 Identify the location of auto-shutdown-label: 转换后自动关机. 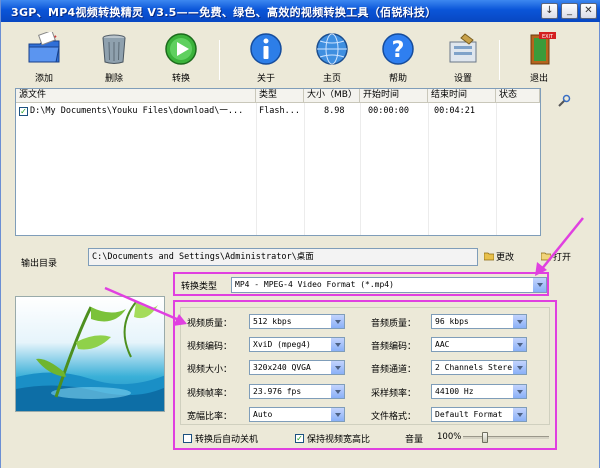
(227, 440).